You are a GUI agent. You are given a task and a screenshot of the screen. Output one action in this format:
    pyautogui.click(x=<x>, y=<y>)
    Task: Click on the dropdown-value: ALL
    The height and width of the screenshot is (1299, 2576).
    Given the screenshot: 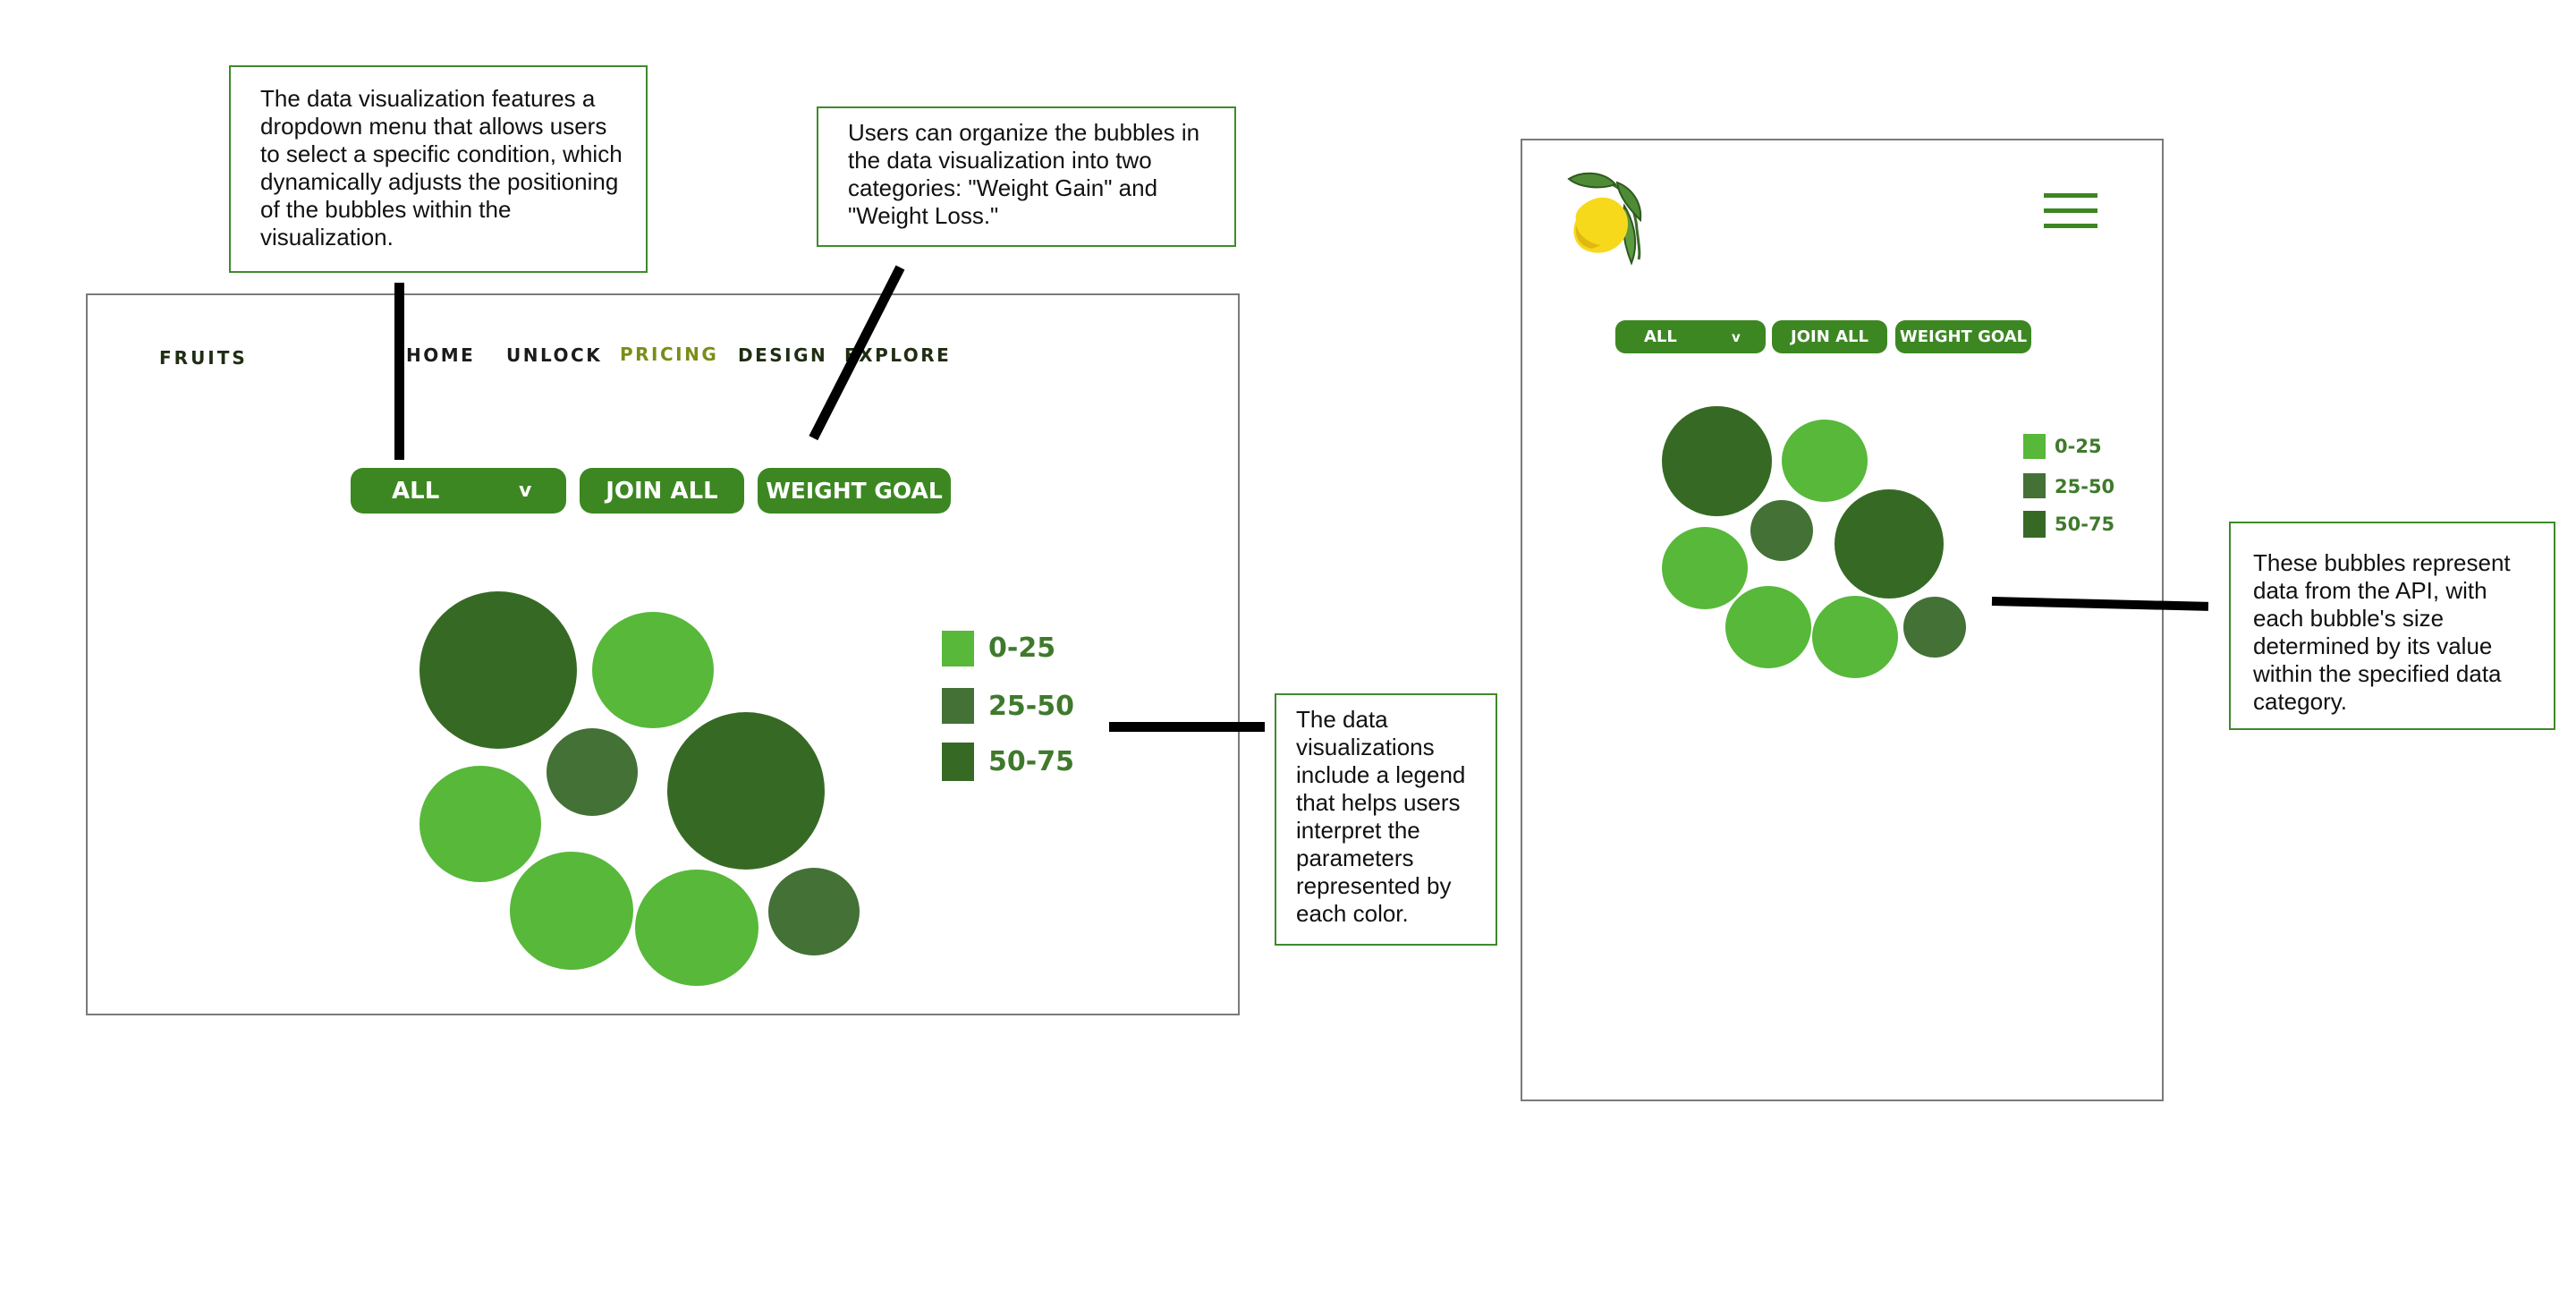 What is the action you would take?
    pyautogui.click(x=416, y=491)
    